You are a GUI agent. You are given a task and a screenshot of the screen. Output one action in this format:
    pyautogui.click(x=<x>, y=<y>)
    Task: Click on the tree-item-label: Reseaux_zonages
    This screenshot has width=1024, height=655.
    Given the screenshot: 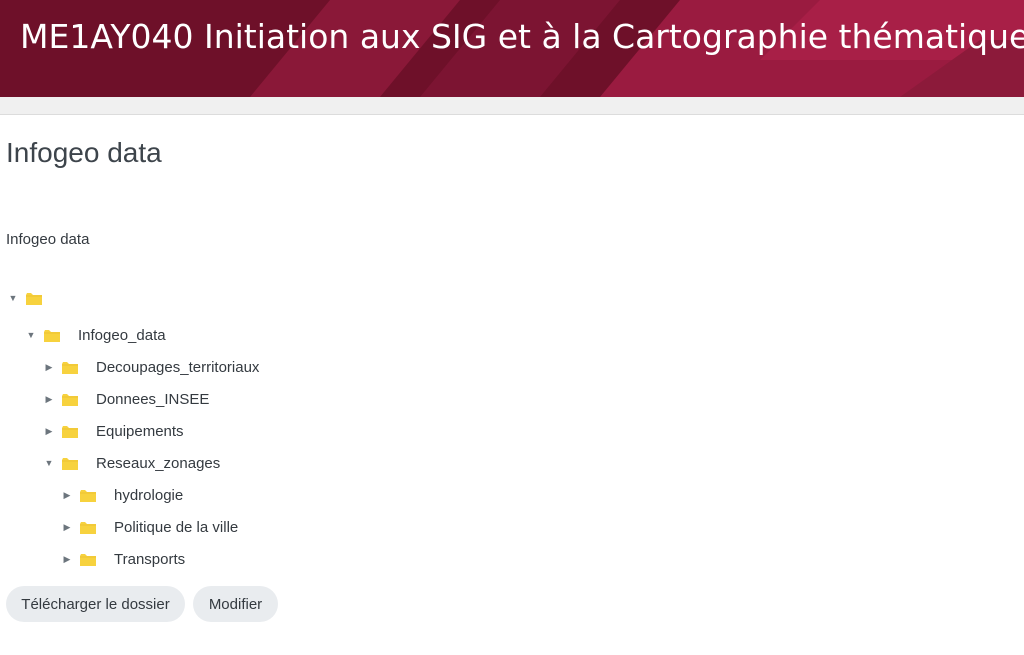 What is the action you would take?
    pyautogui.click(x=158, y=463)
    